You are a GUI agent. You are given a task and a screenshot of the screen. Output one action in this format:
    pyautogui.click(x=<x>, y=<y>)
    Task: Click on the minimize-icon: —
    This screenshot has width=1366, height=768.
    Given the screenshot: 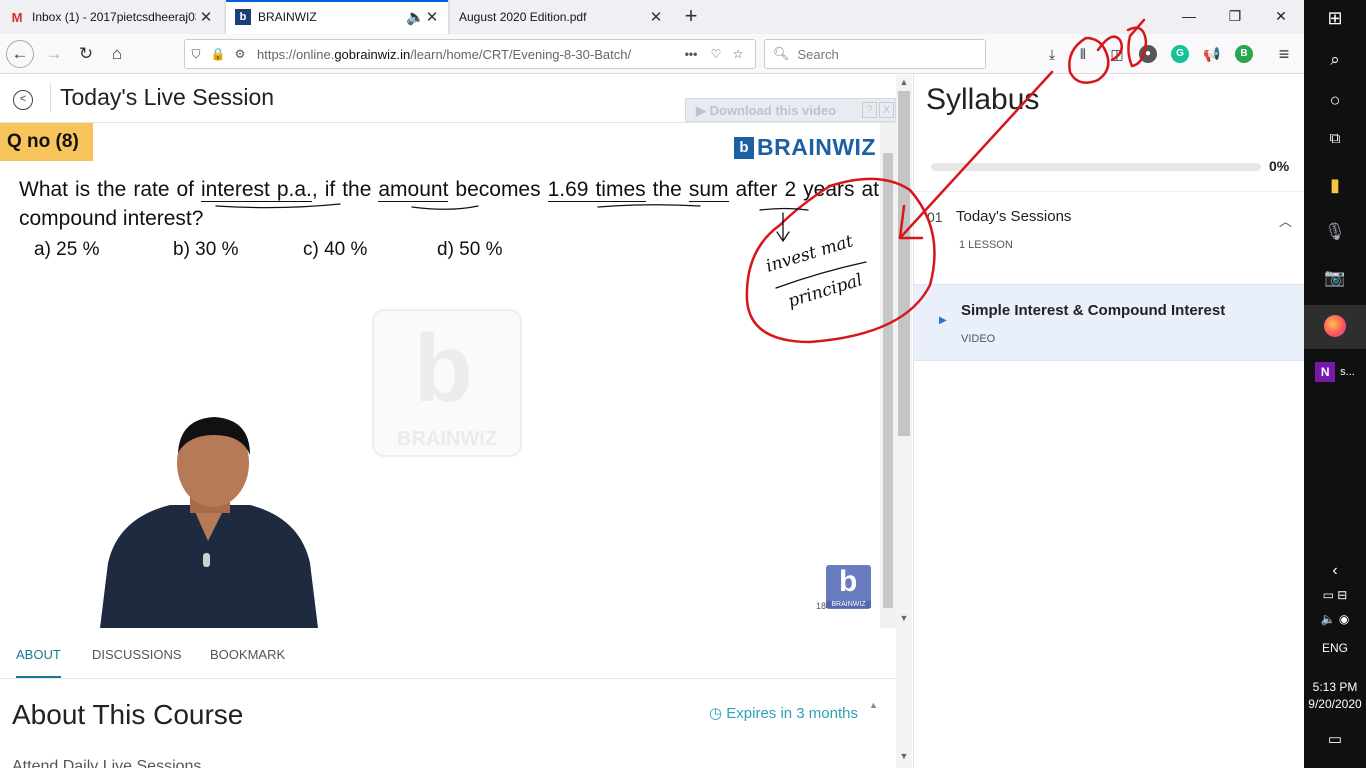 What is the action you would take?
    pyautogui.click(x=1189, y=16)
    